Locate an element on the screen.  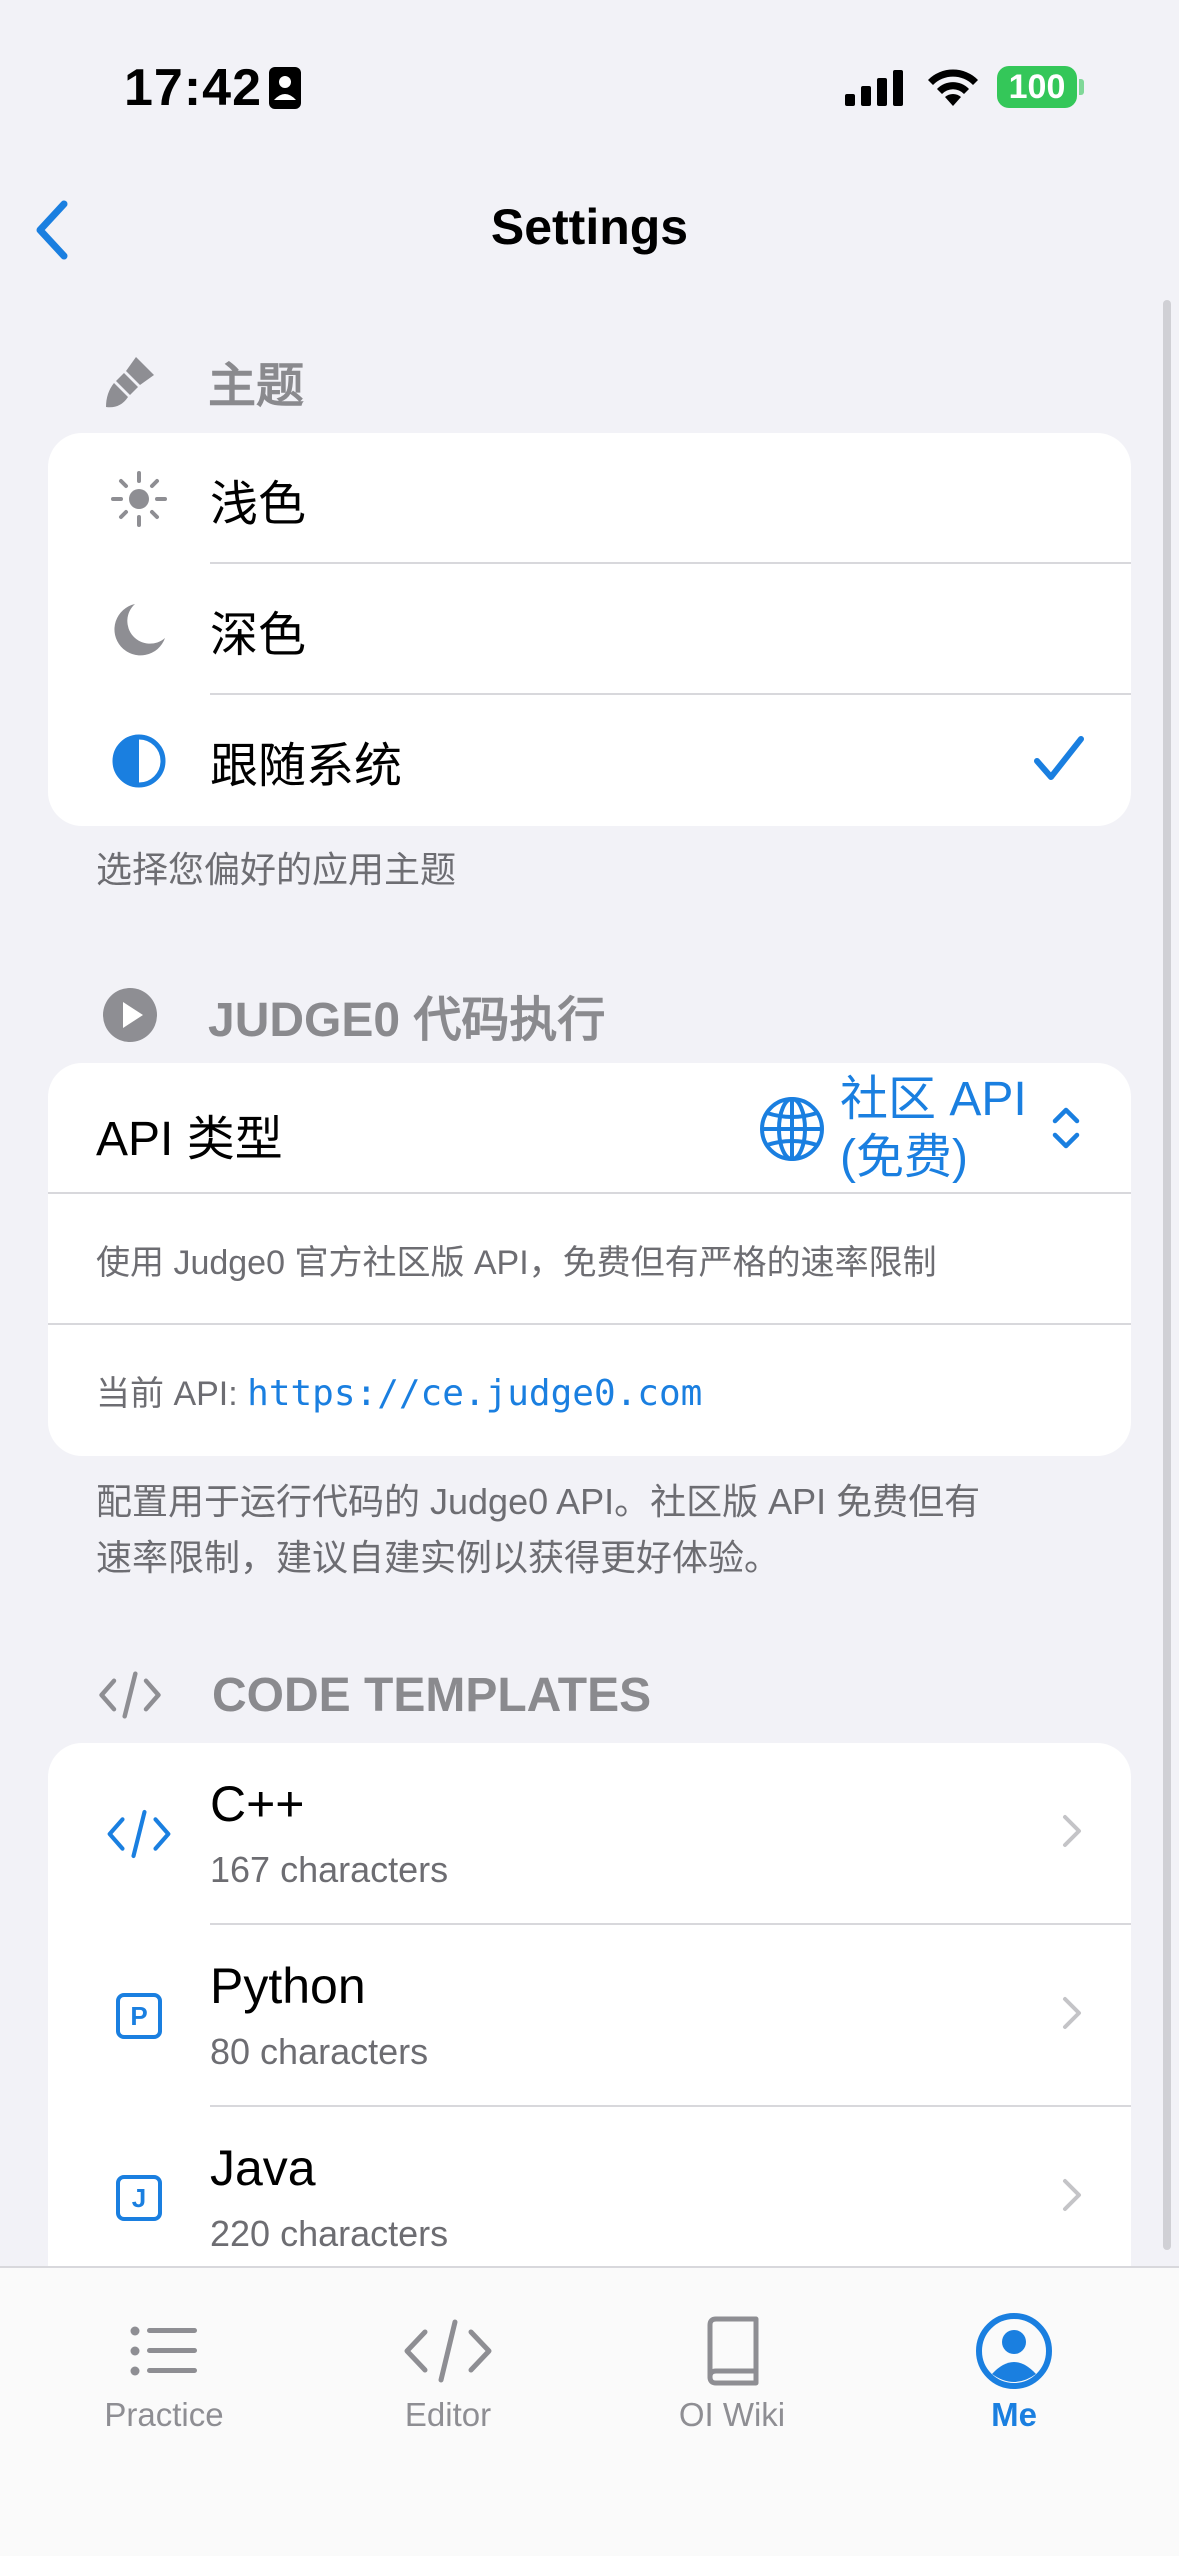
paintbrush-icon is located at coordinates (130, 381).